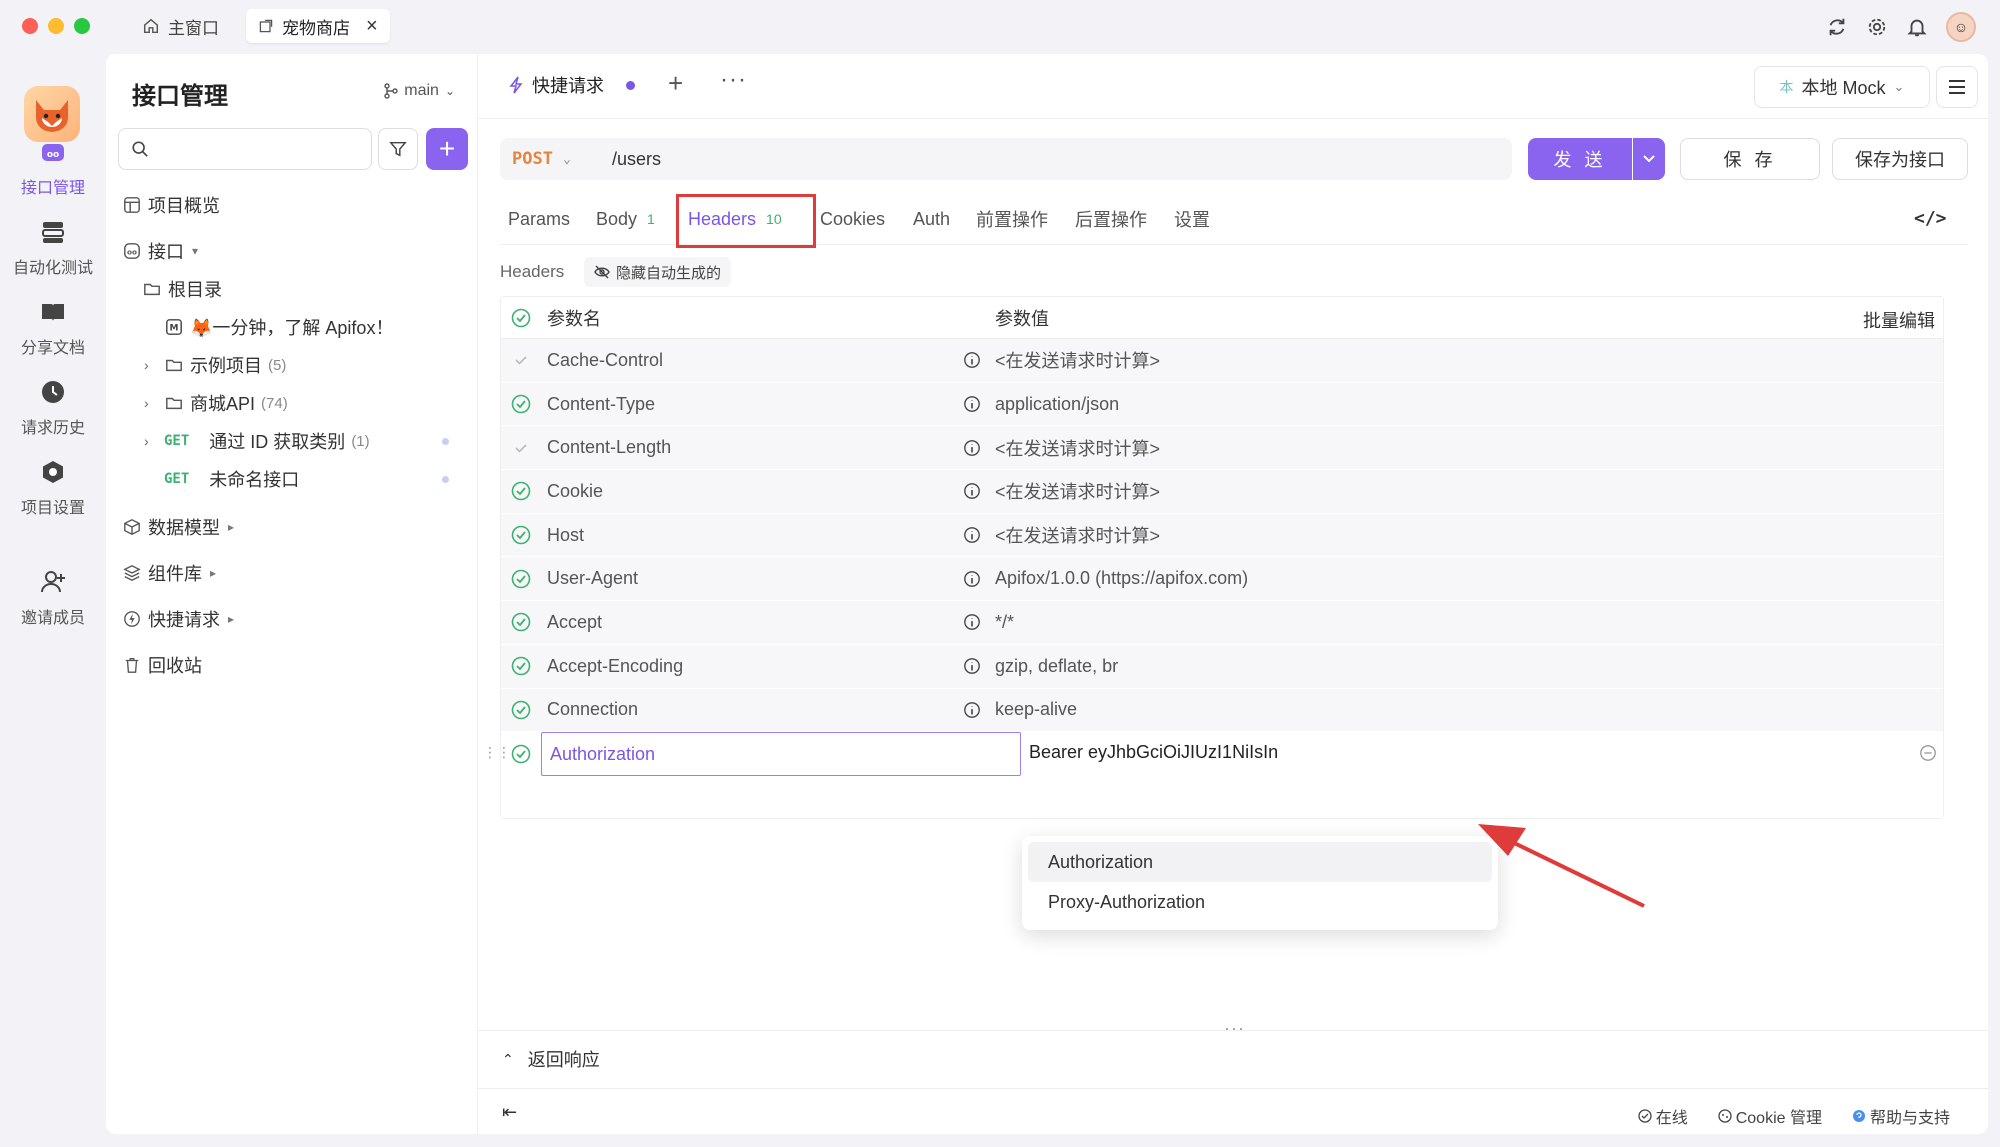  I want to click on response-panel-toggle: ⌃ 返回响应, so click(551, 1059).